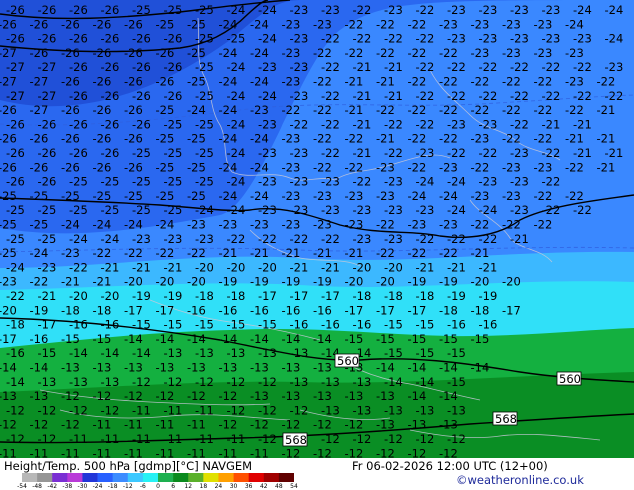  Describe the element at coordinates (570, 379) in the screenshot. I see `height-value: 560` at that location.